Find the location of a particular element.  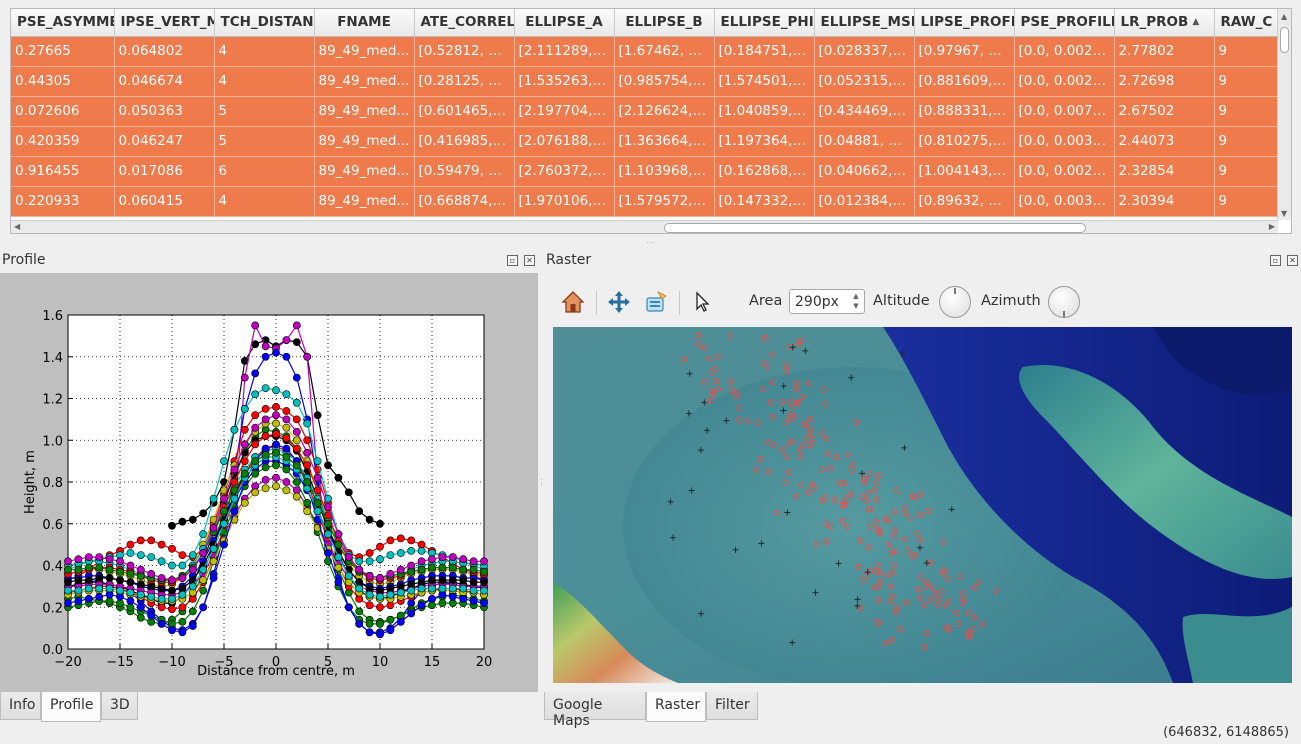

horizontal-splitter-handle: ⋯ is located at coordinates (541, 482).